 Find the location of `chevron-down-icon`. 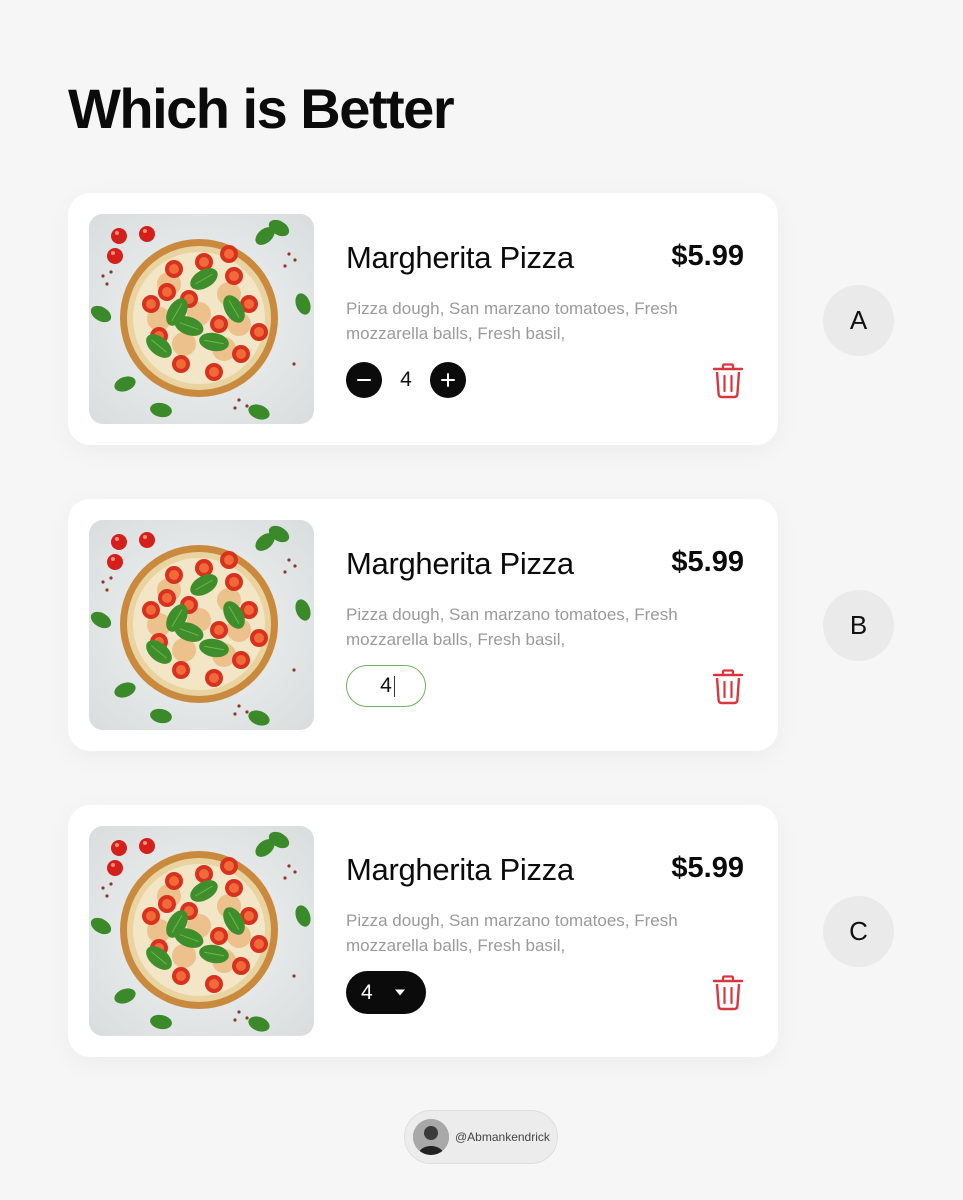

chevron-down-icon is located at coordinates (400, 992).